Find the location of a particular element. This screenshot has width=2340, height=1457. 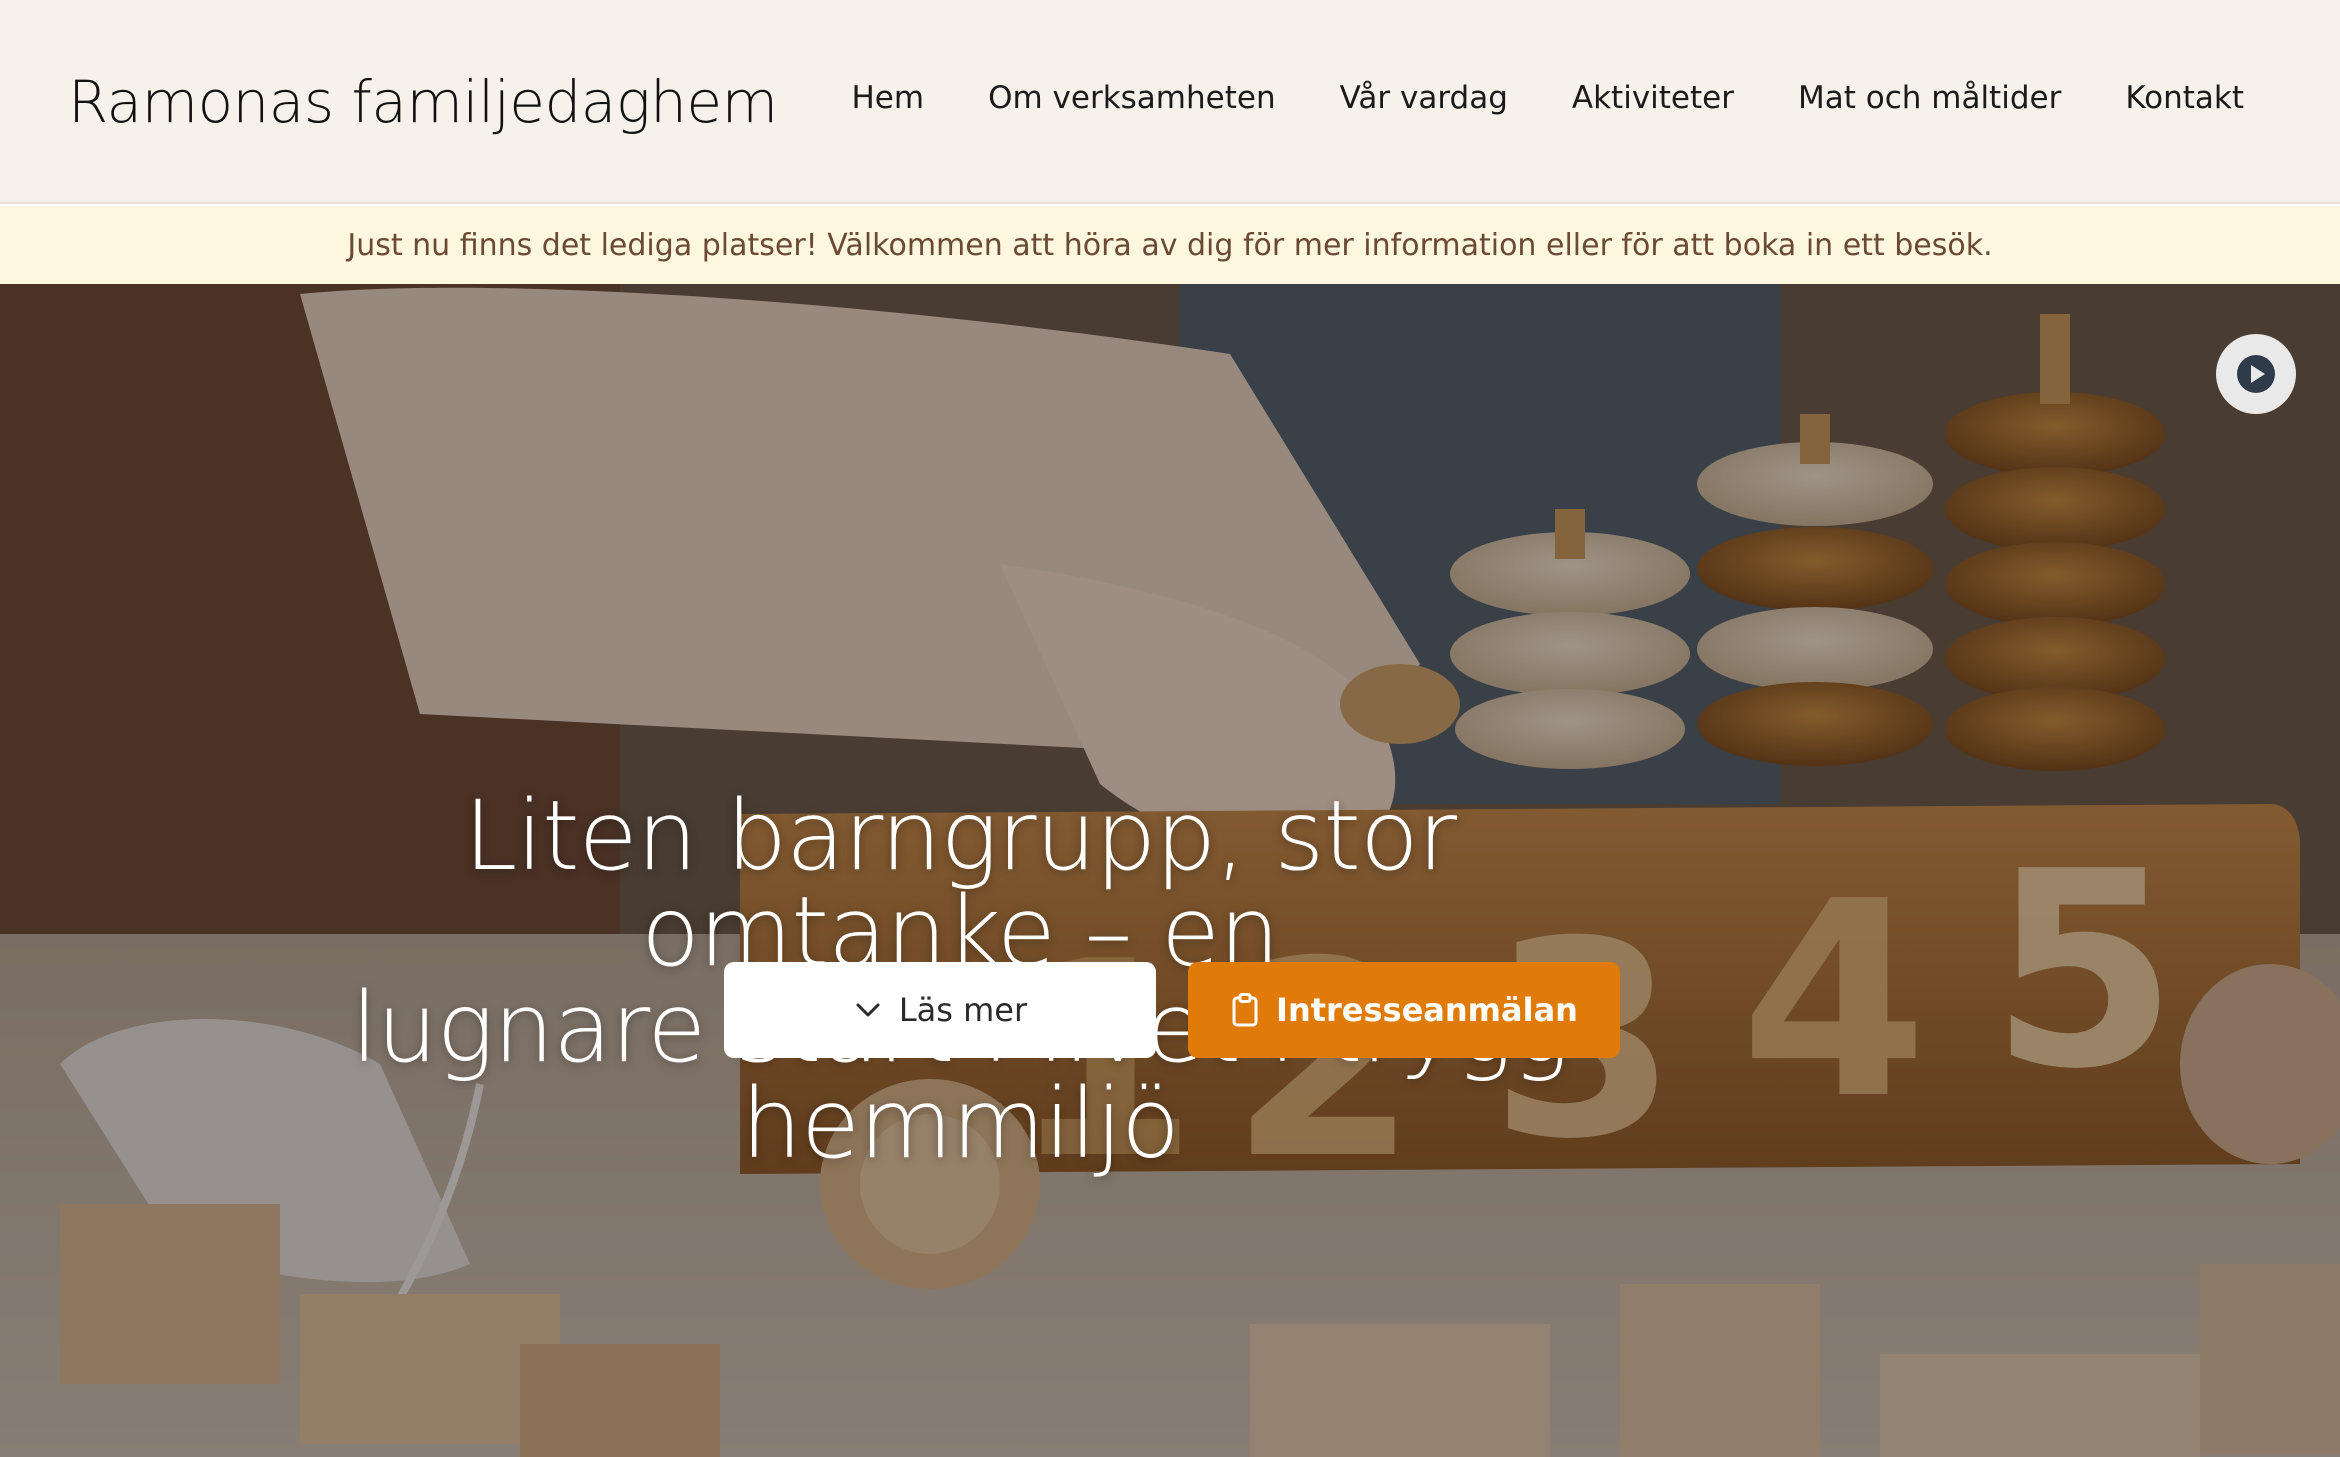

nav-item-var-vardag: Vår vardag is located at coordinates (1424, 98).